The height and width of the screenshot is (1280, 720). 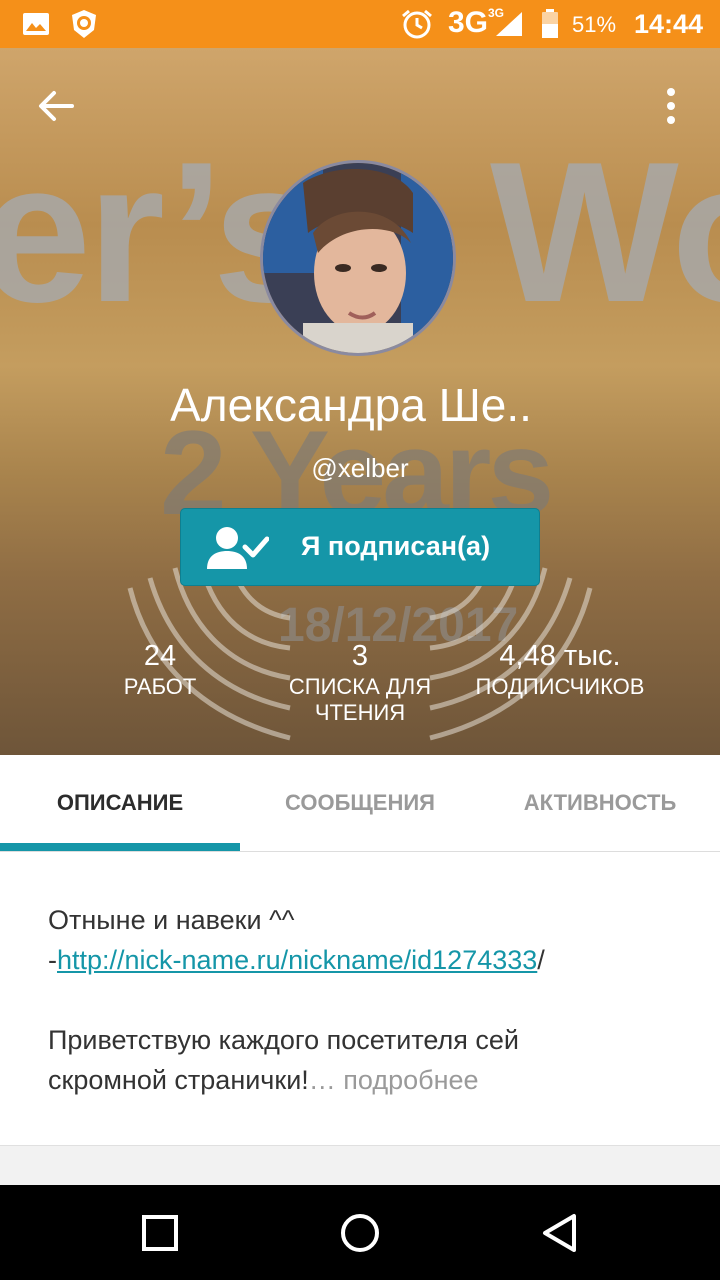 I want to click on tab-messages: СООБЩЕНИЯ, so click(x=360, y=803).